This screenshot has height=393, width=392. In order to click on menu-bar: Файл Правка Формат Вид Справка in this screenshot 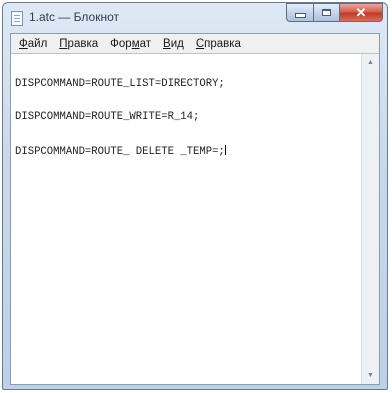, I will do `click(195, 43)`.